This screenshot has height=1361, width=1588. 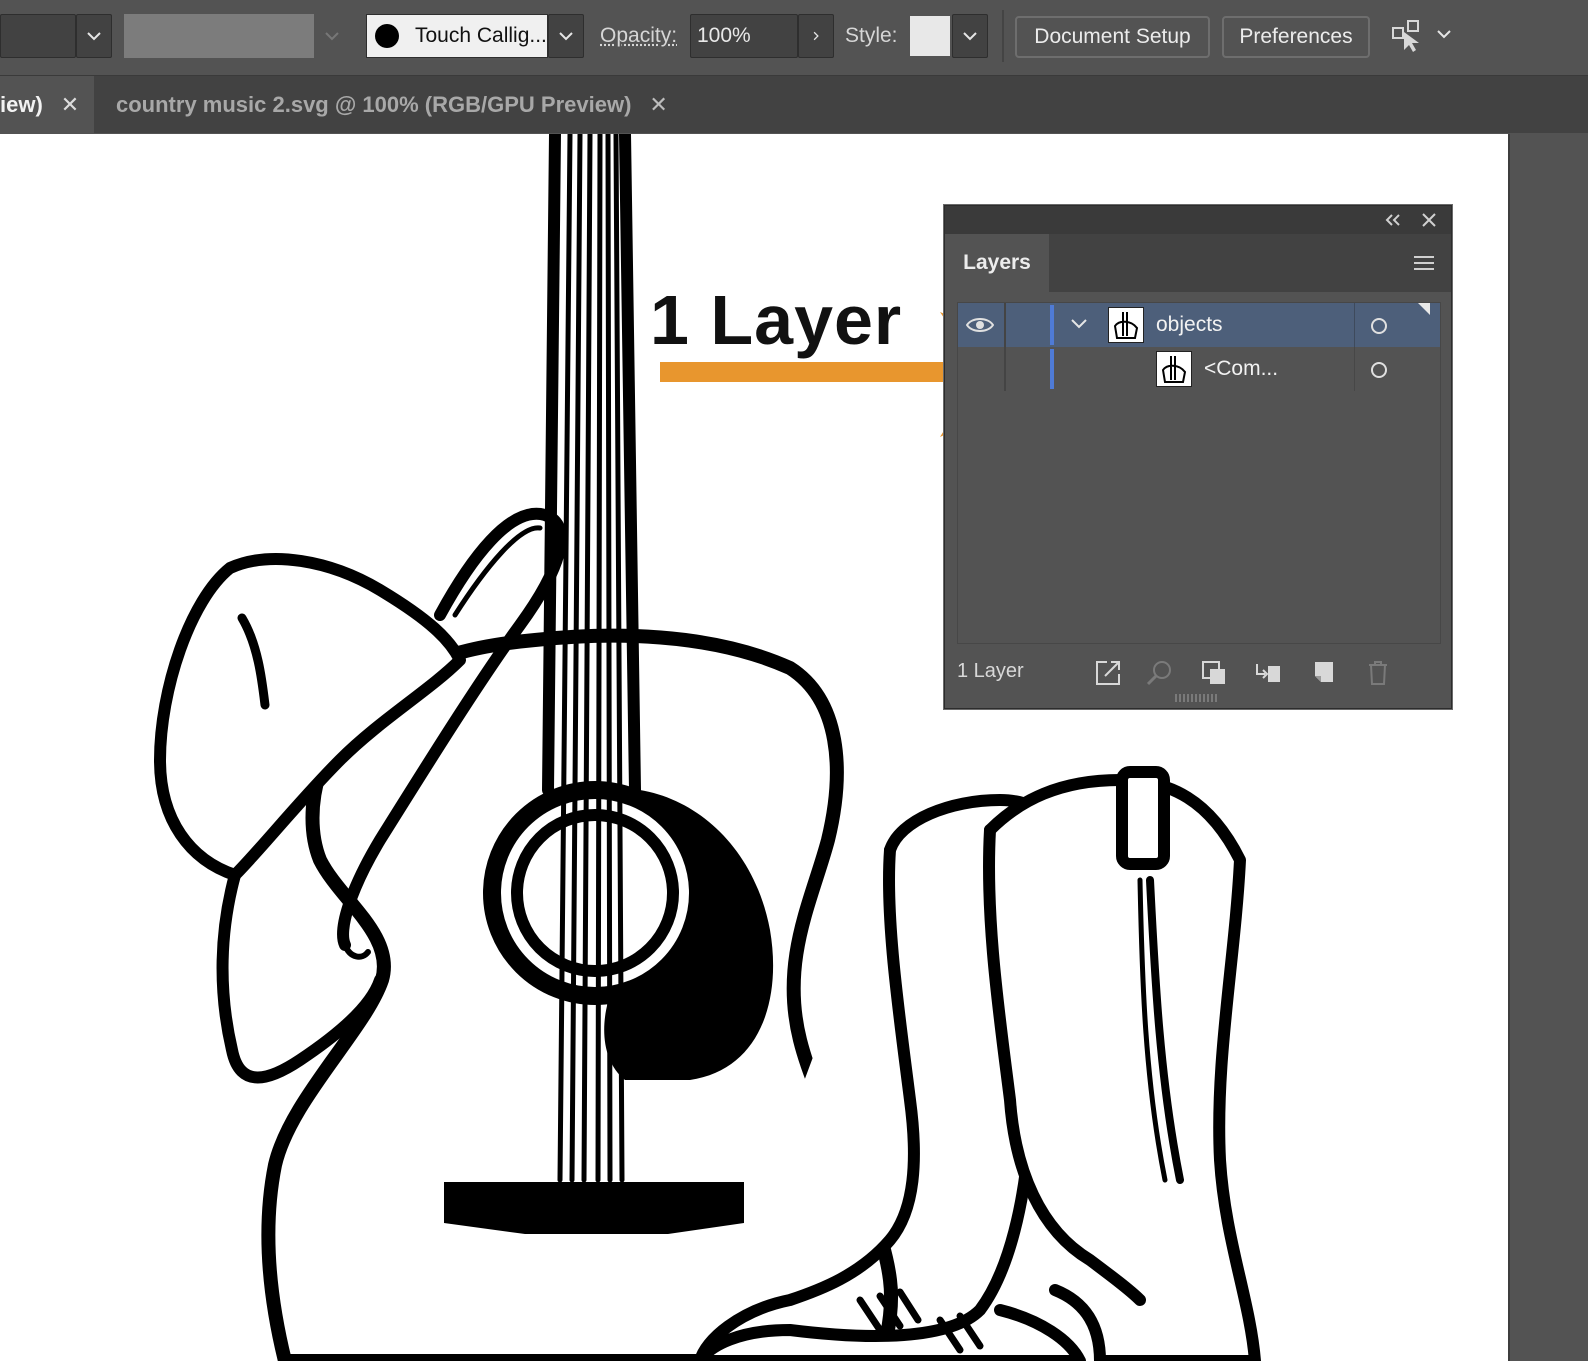 I want to click on tab-previous-document: iew) ✕, so click(x=47, y=104).